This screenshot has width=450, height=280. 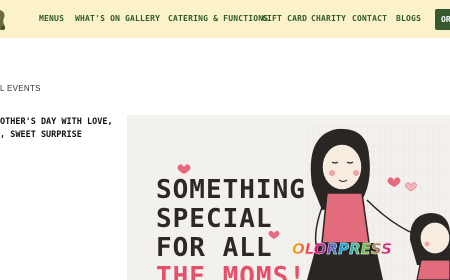 I want to click on nav-item-gallery: GALLERY, so click(x=142, y=18).